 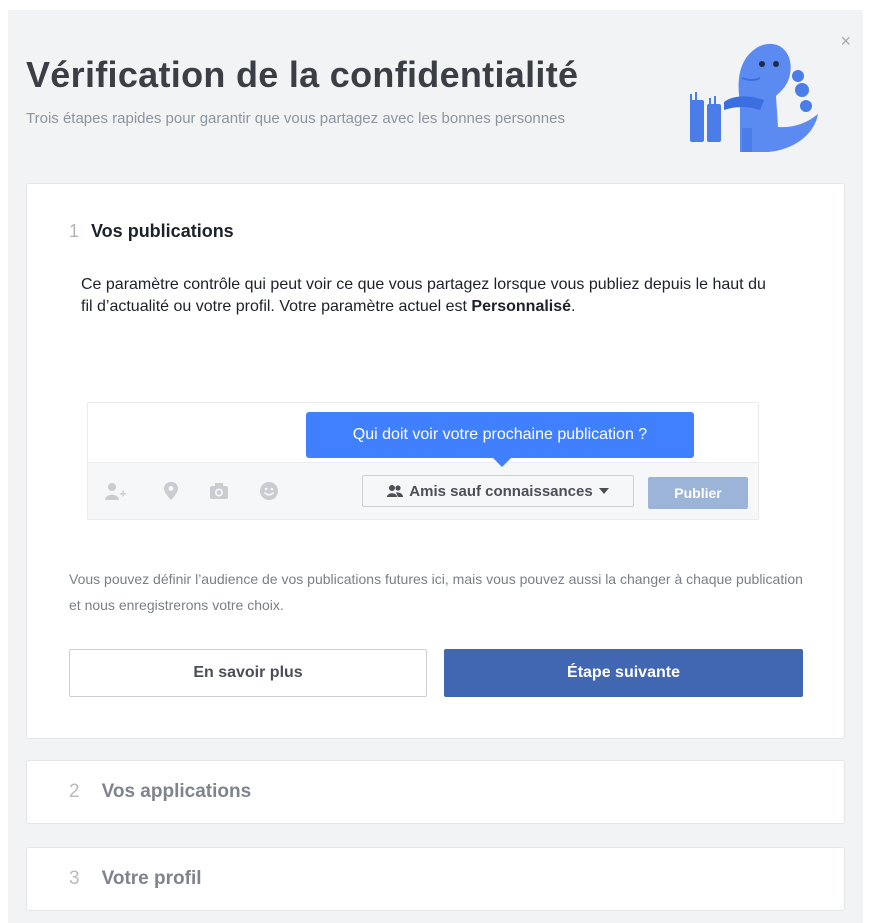 I want to click on step-heading: 1 Vos publications, so click(x=151, y=231).